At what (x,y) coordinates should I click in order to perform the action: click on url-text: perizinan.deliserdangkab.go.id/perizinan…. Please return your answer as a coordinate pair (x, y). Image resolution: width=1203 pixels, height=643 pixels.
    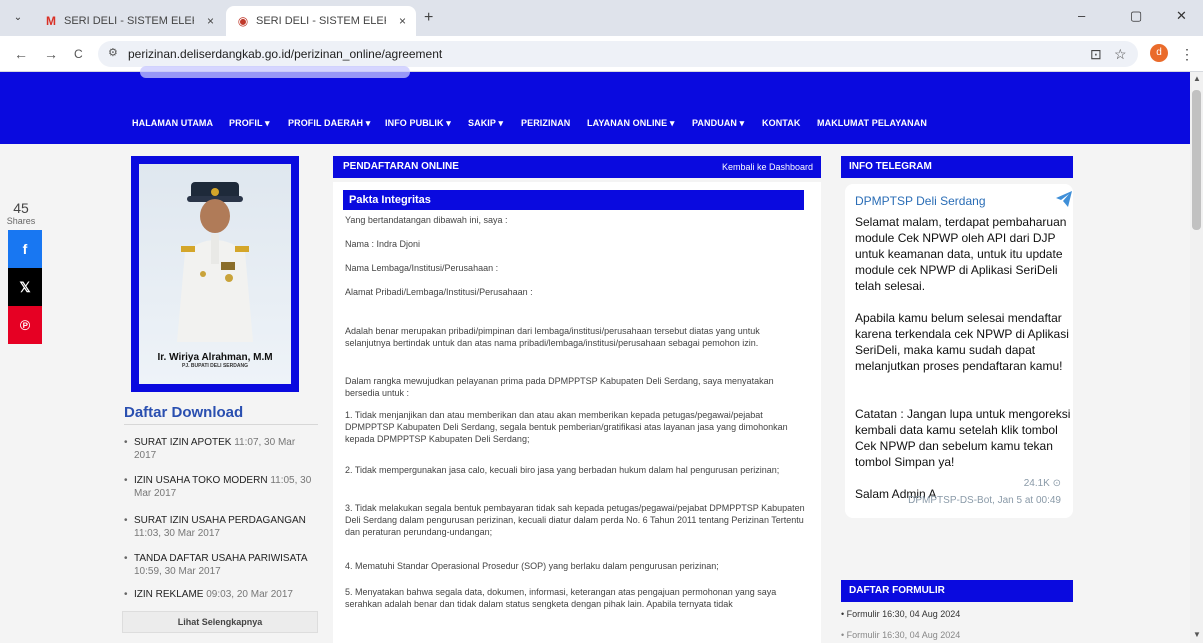
    Looking at the image, I should click on (285, 54).